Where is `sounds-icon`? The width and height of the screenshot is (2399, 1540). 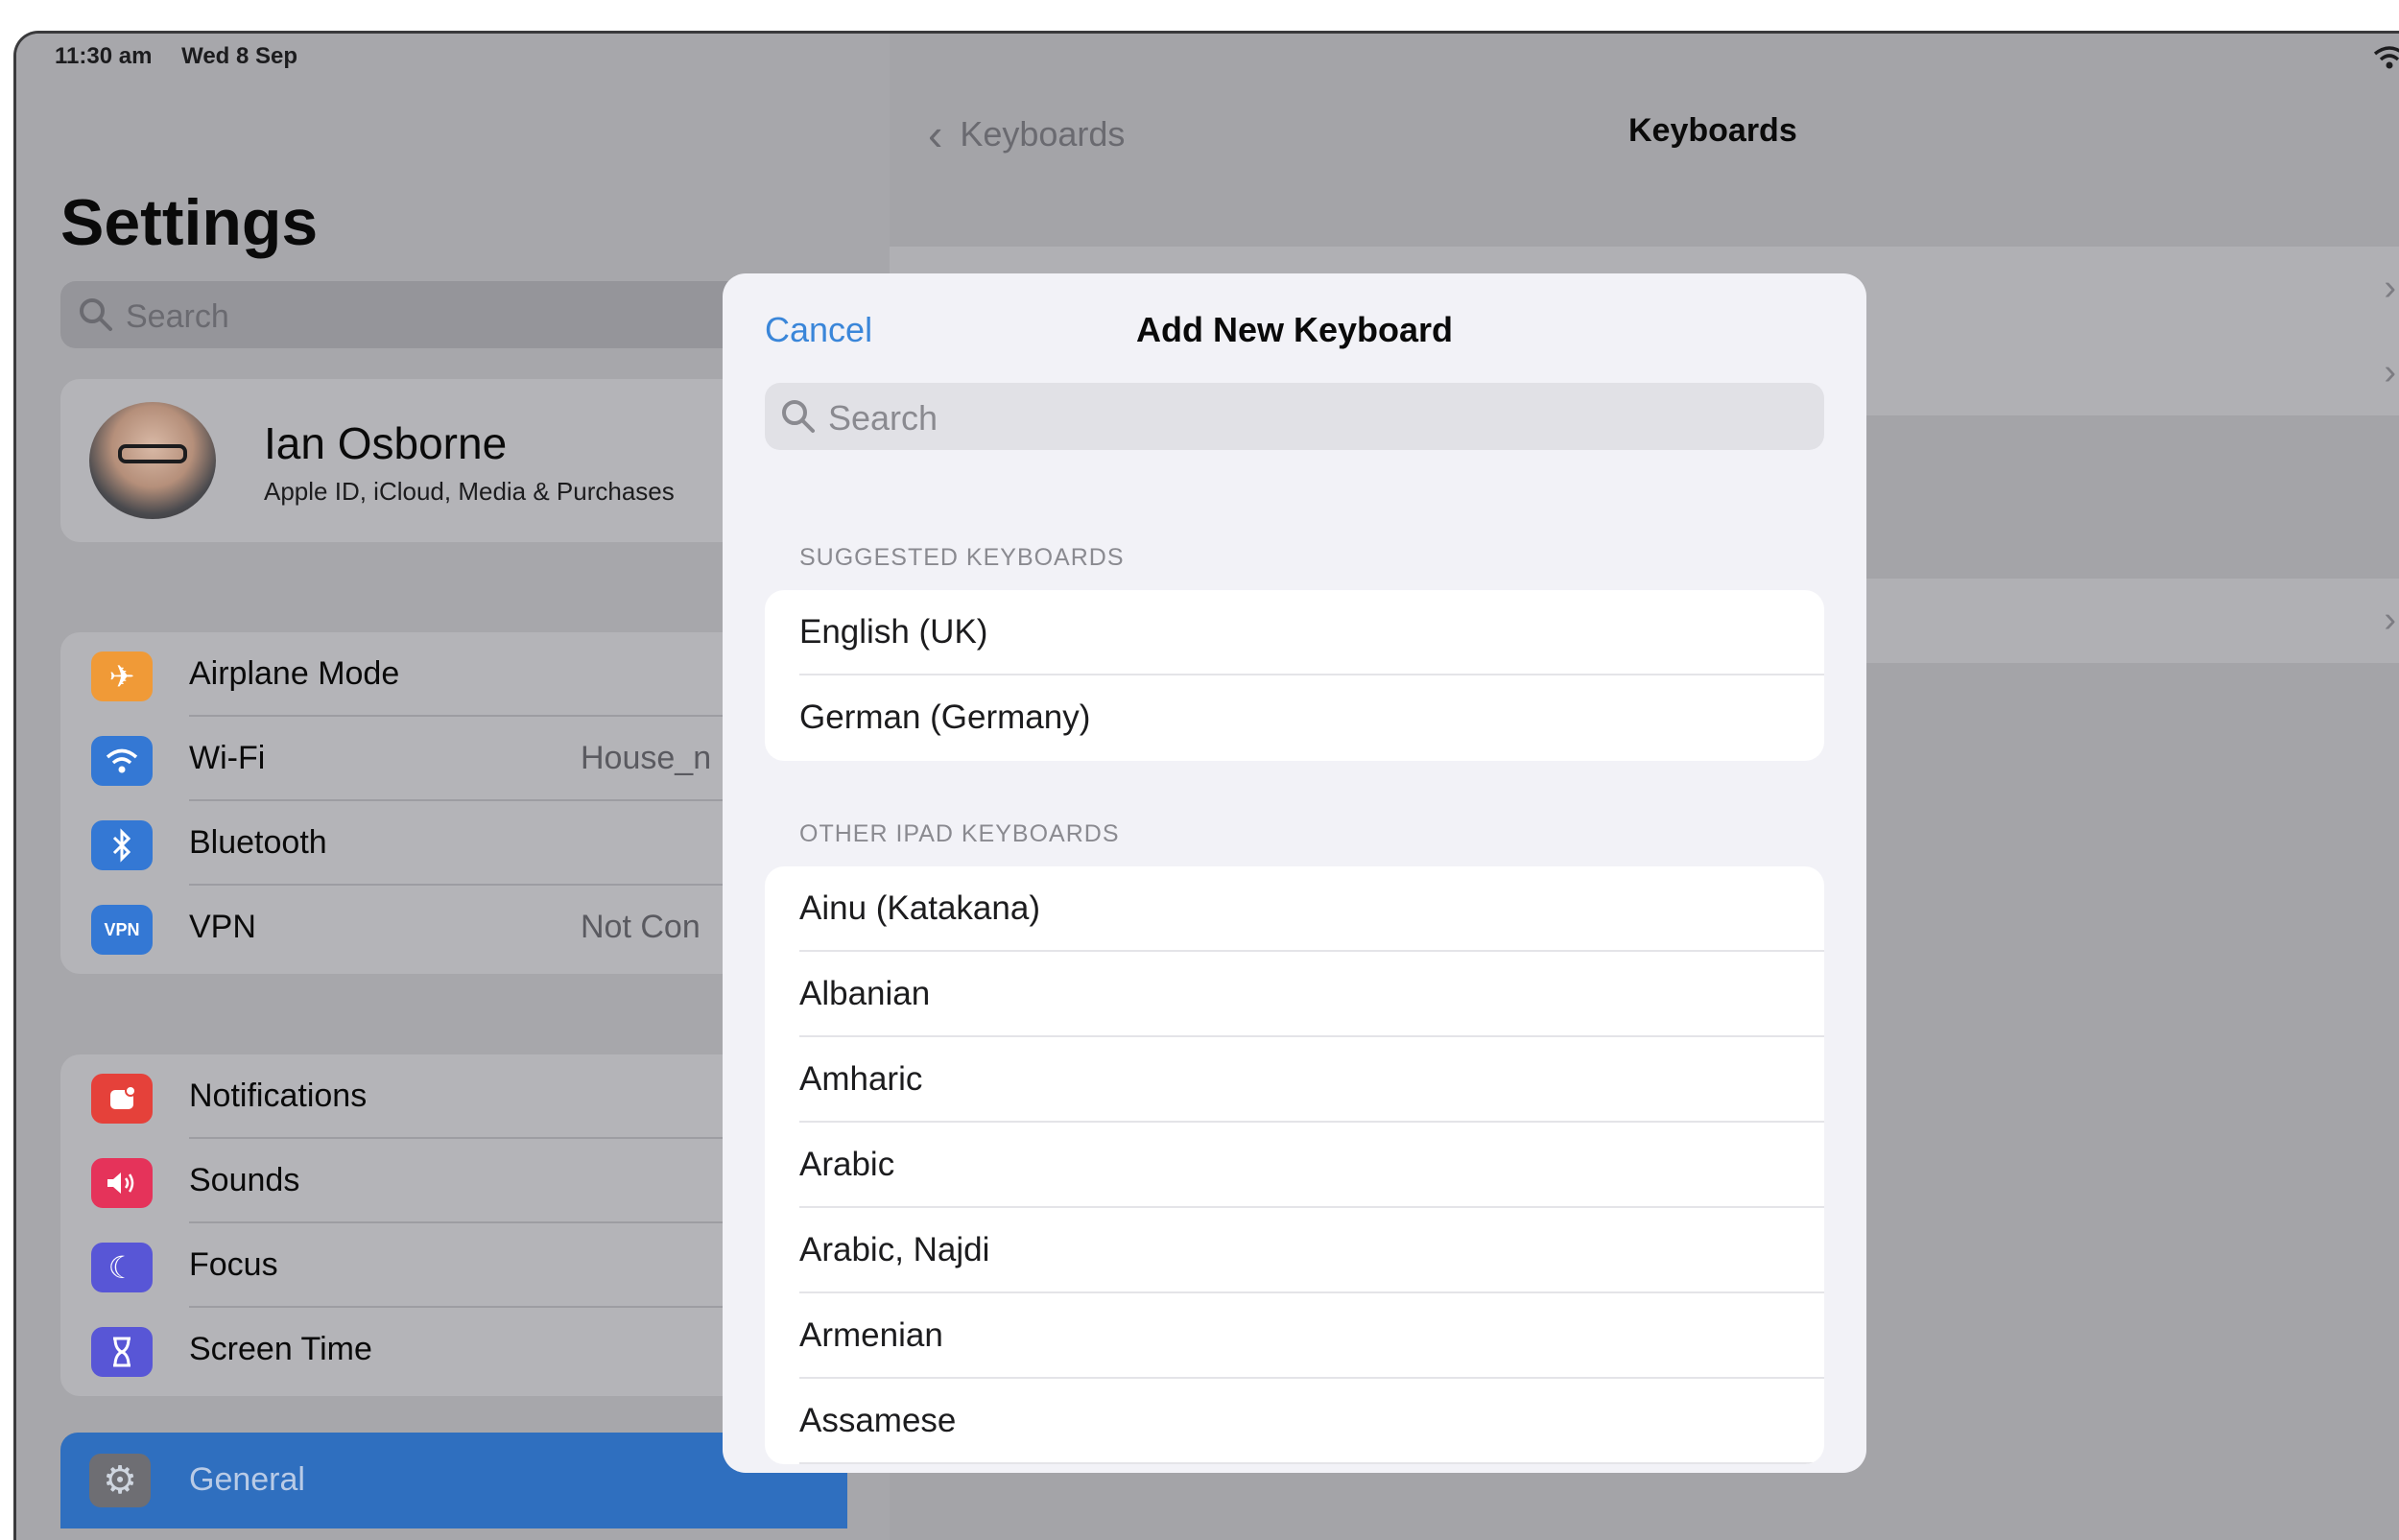 sounds-icon is located at coordinates (122, 1183).